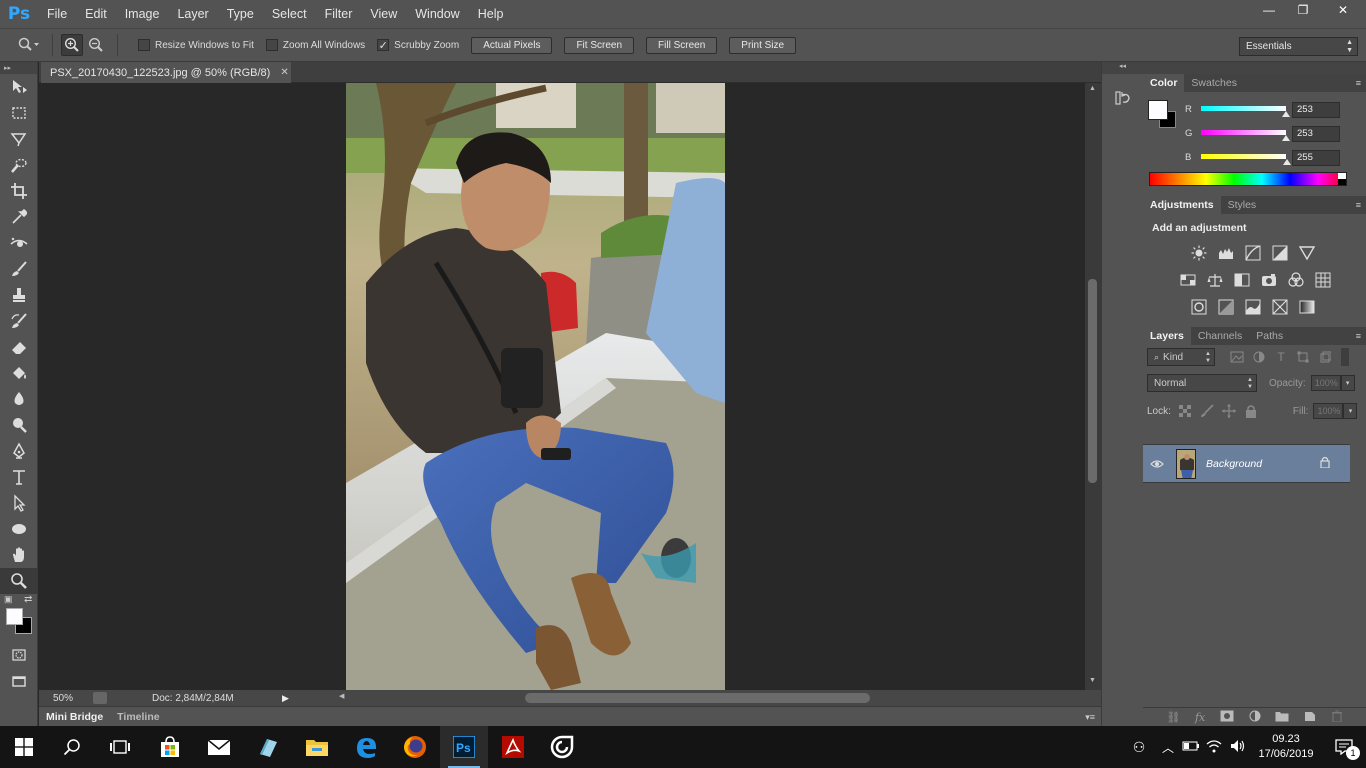  I want to click on zoom-level-field: 50%, so click(62, 698).